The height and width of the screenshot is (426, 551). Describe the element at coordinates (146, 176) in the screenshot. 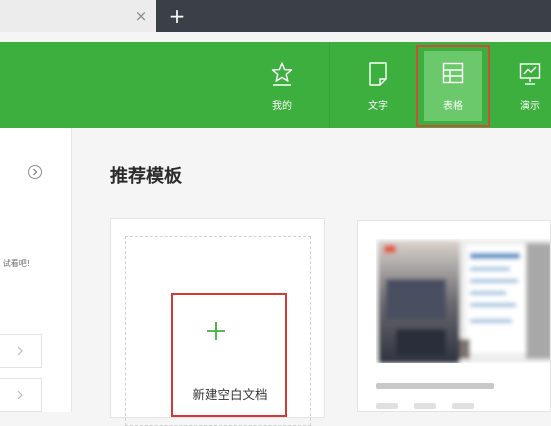

I see `section-title: 推荐模板` at that location.